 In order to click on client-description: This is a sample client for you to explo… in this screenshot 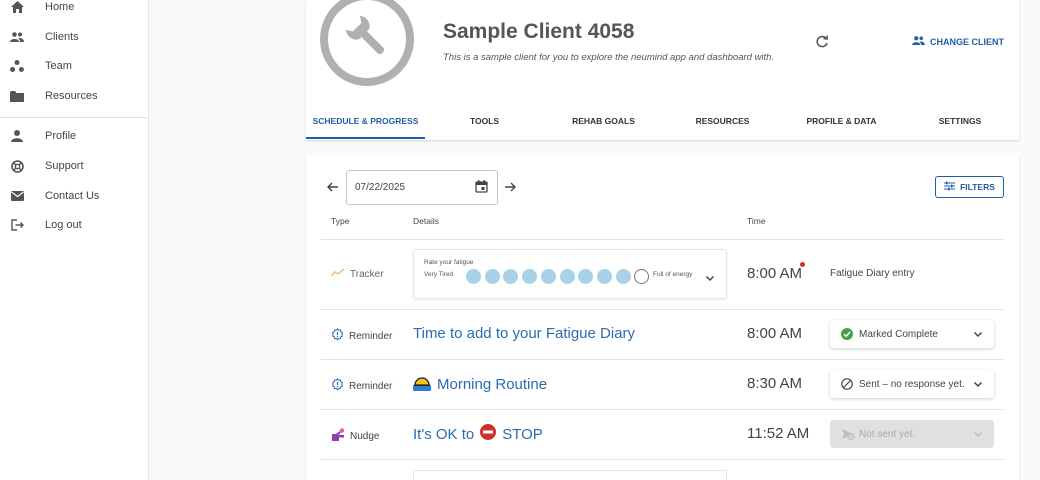, I will do `click(609, 57)`.